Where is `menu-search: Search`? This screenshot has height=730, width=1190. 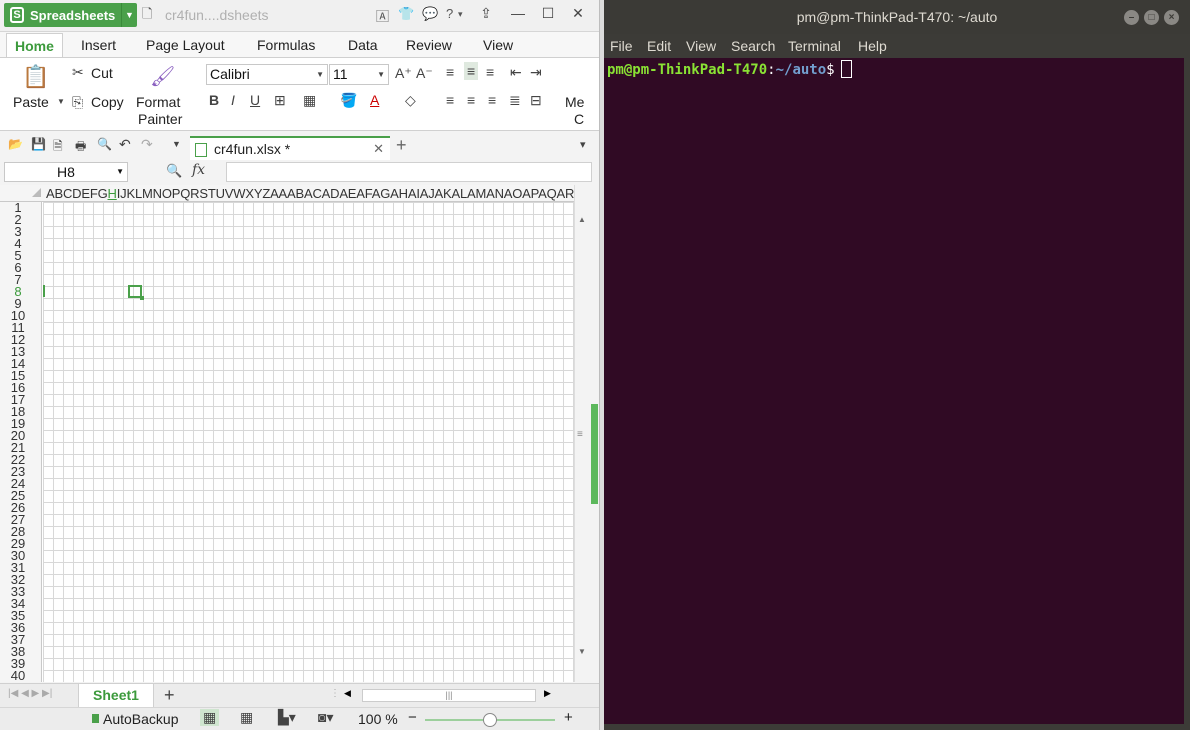
menu-search: Search is located at coordinates (753, 46).